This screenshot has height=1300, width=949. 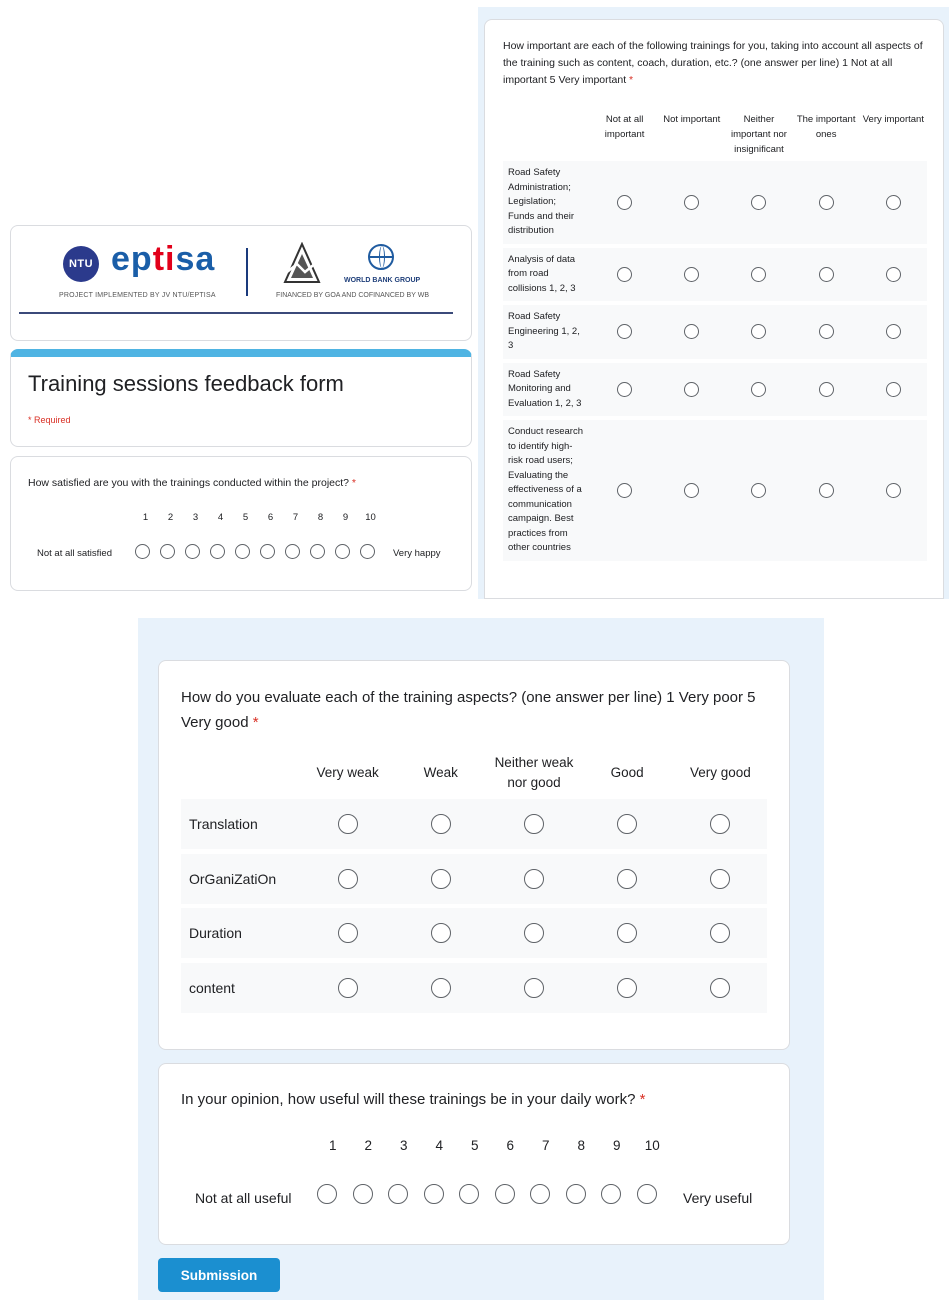 What do you see at coordinates (219, 1275) in the screenshot?
I see `submit-button: Submission` at bounding box center [219, 1275].